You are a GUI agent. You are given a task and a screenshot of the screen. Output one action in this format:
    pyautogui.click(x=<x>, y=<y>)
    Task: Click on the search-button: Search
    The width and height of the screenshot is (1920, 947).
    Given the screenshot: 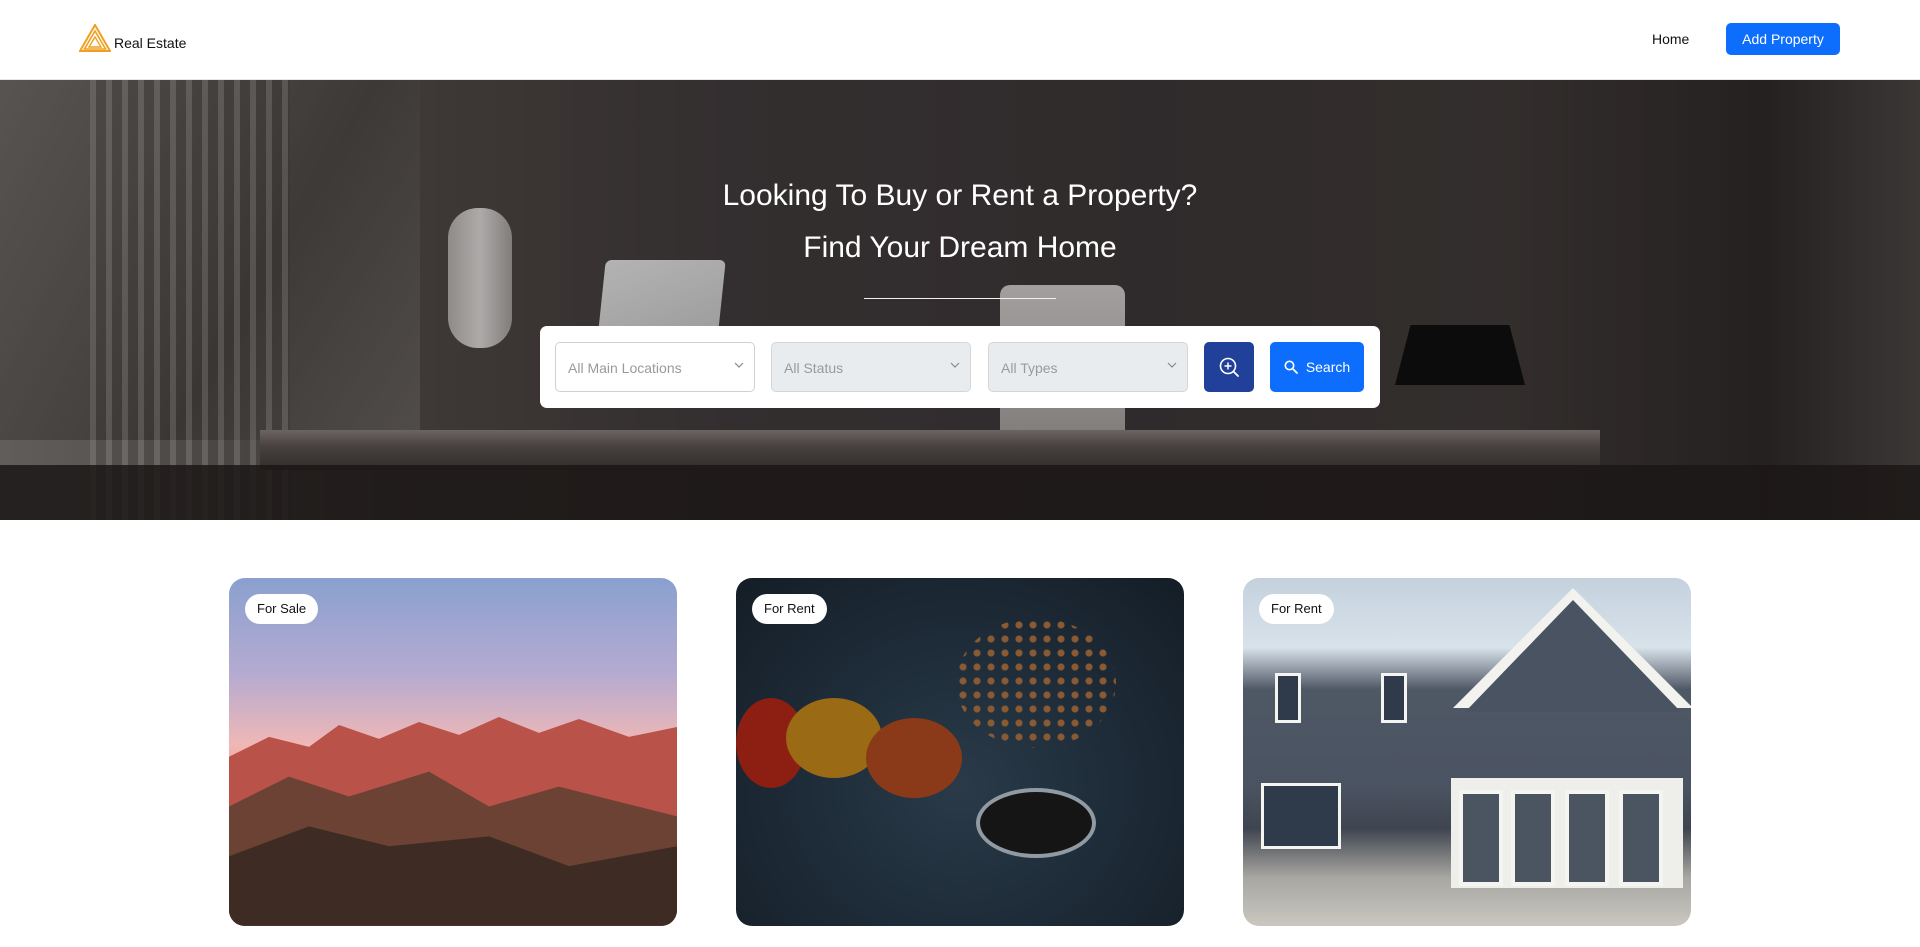 What is the action you would take?
    pyautogui.click(x=1317, y=367)
    